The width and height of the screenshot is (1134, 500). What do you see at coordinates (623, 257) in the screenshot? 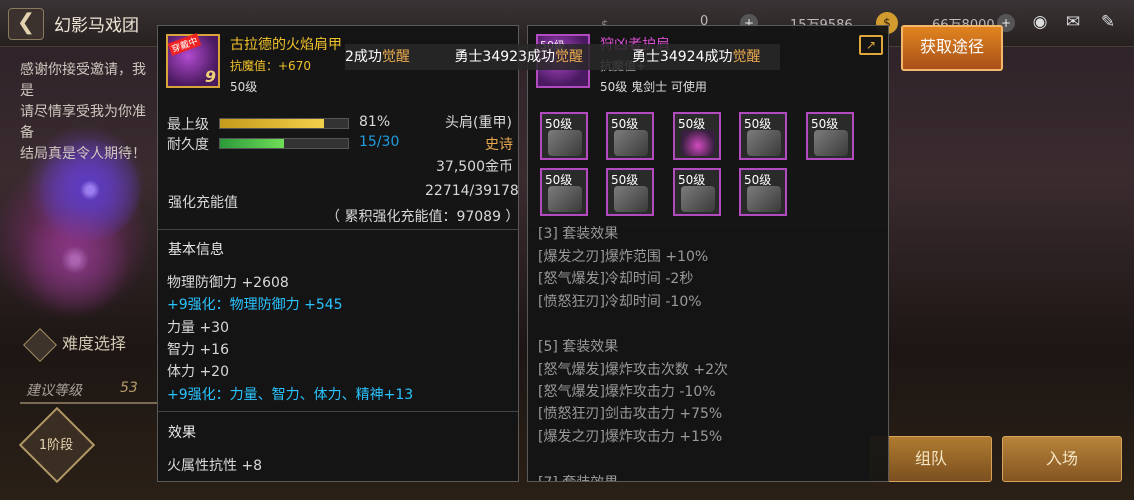
I see `set3-effect-1: [爆发之刃]爆炸范围 +10%` at bounding box center [623, 257].